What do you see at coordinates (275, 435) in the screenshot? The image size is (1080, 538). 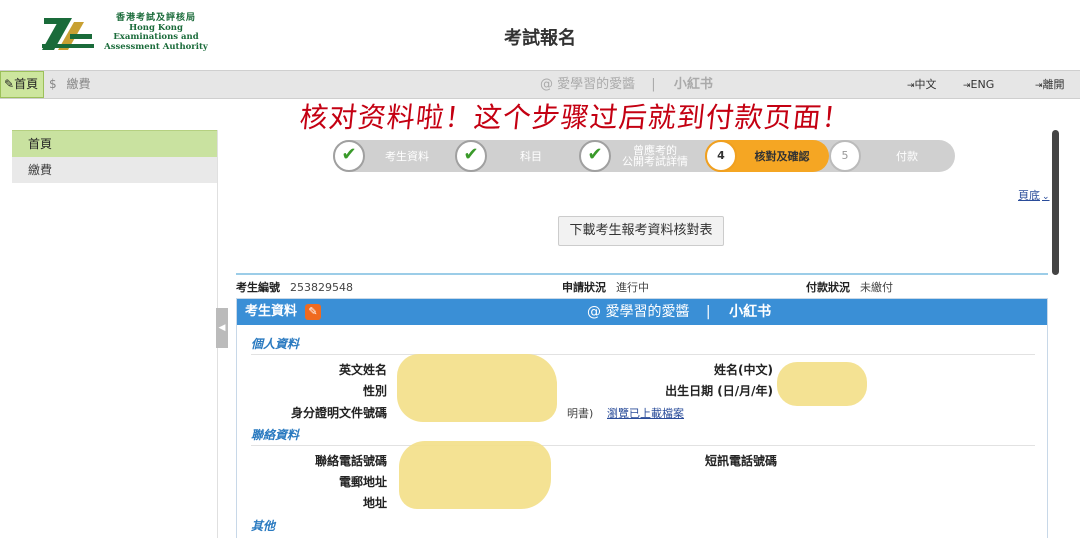 I see `section-contact: 聯絡資料` at bounding box center [275, 435].